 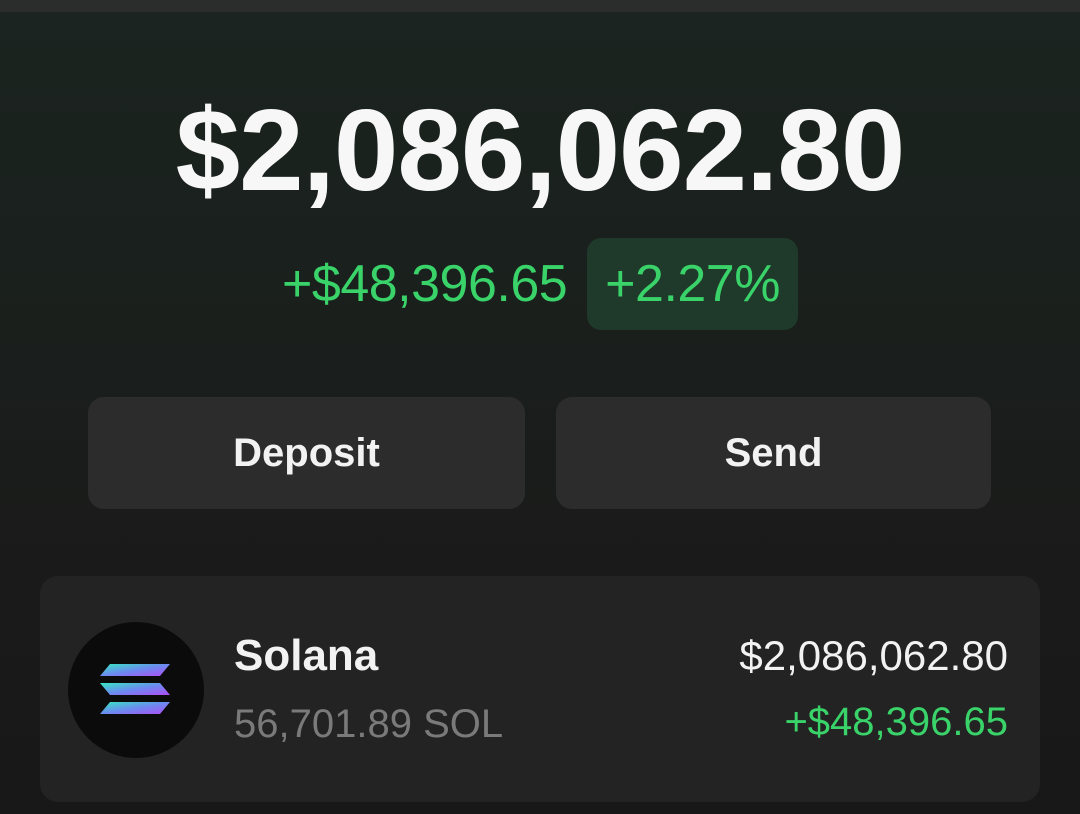 I want to click on deposit-button: Deposit, so click(x=306, y=453).